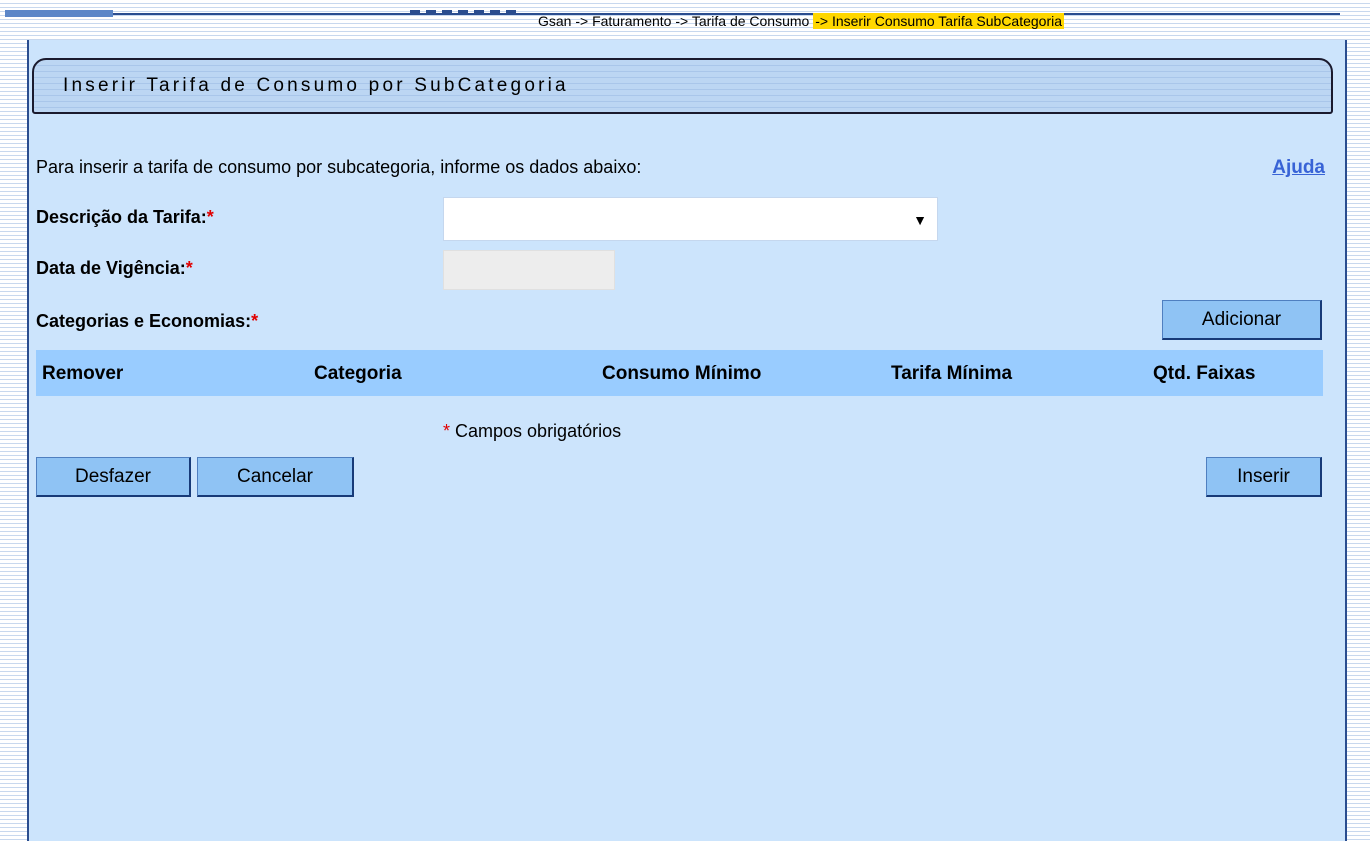 The height and width of the screenshot is (841, 1370). Describe the element at coordinates (358, 373) in the screenshot. I see `column-header-categoria: Categoria` at that location.